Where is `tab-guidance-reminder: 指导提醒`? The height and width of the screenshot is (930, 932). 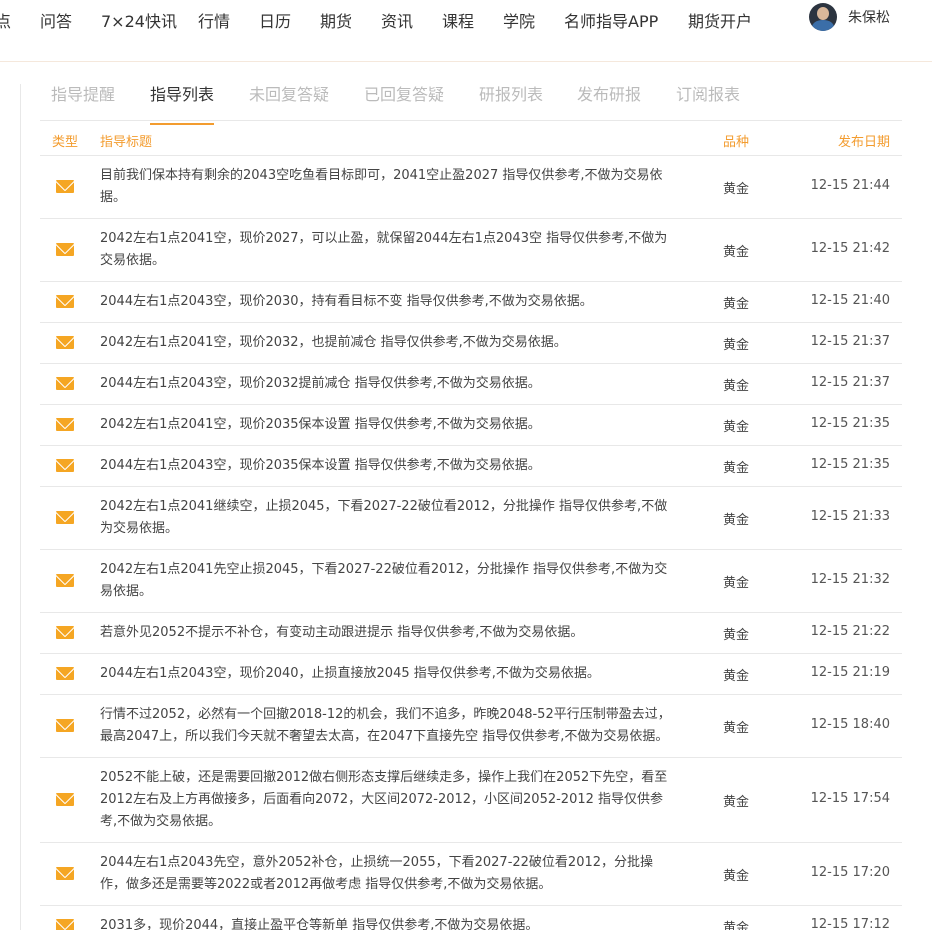
tab-guidance-reminder: 指导提醒 is located at coordinates (83, 102).